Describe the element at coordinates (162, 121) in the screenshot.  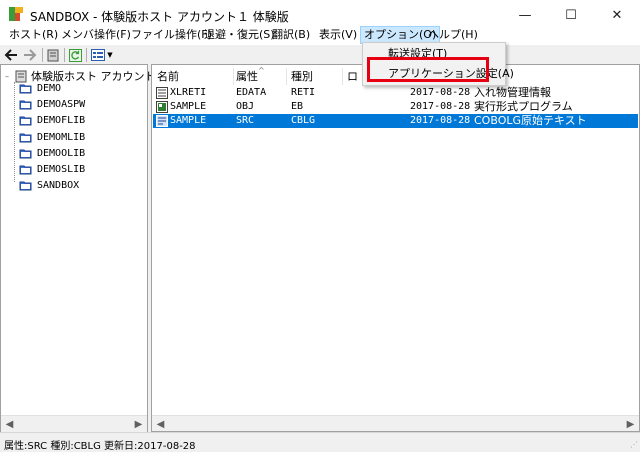
I see `source-file-icon` at that location.